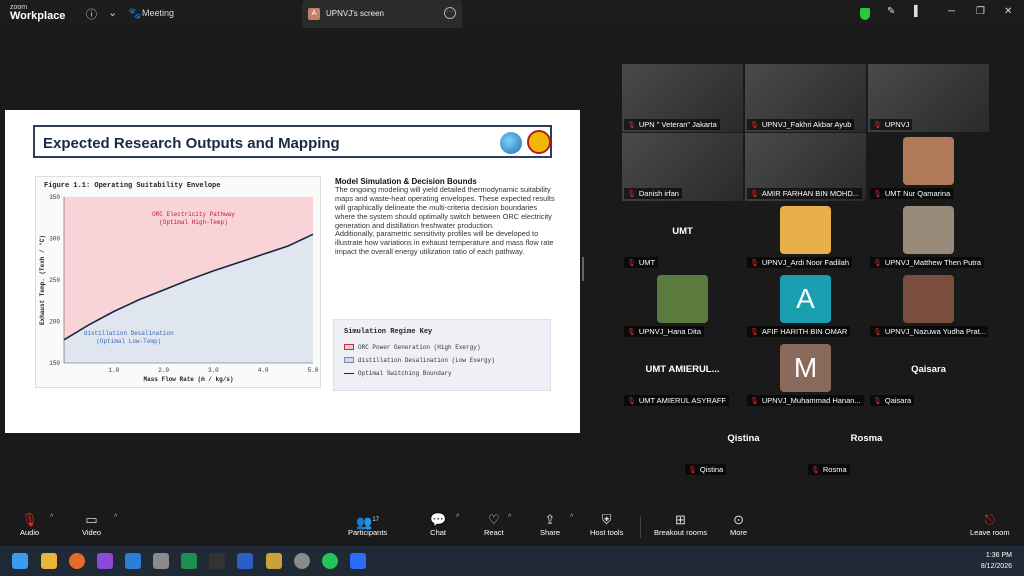 The image size is (1024, 576). Describe the element at coordinates (680, 524) in the screenshot. I see `breakout-rooms-button: ⊞ Breakout rooms` at that location.